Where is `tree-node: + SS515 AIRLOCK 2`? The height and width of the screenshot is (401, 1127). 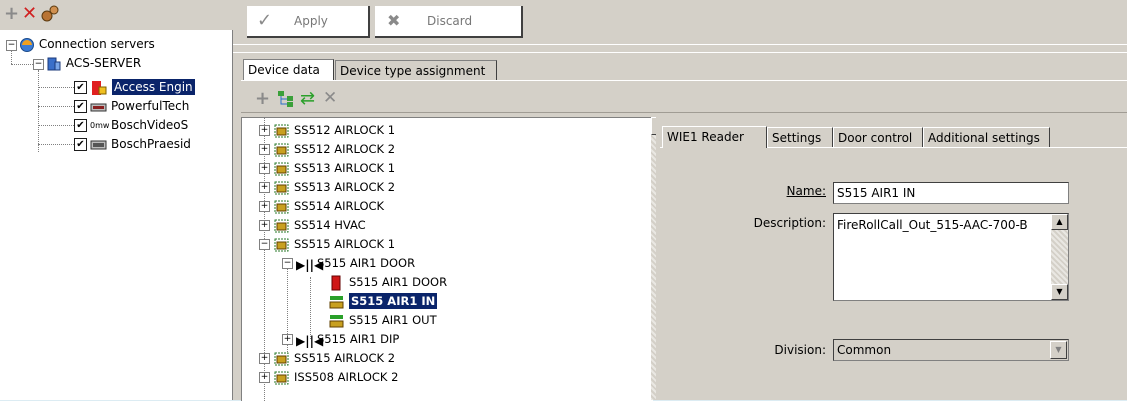 tree-node: + SS515 AIRLOCK 2 is located at coordinates (327, 358).